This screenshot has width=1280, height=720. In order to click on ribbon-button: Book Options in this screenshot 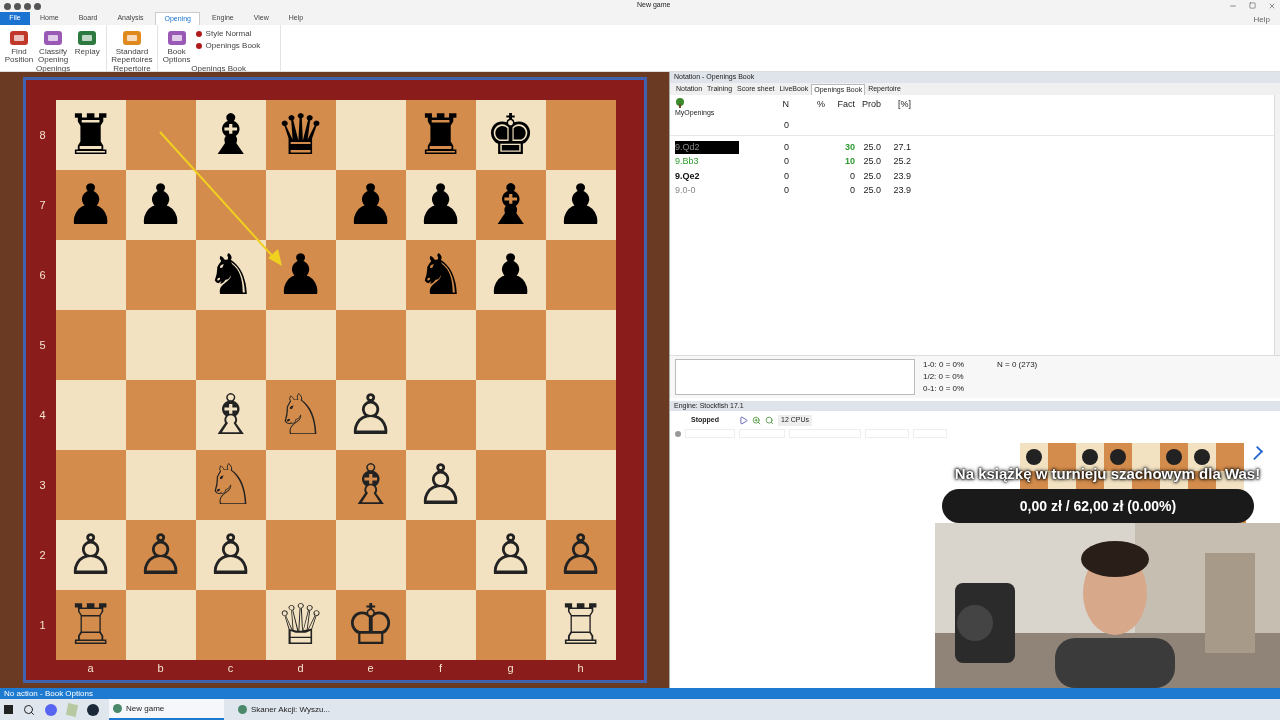, I will do `click(176, 46)`.